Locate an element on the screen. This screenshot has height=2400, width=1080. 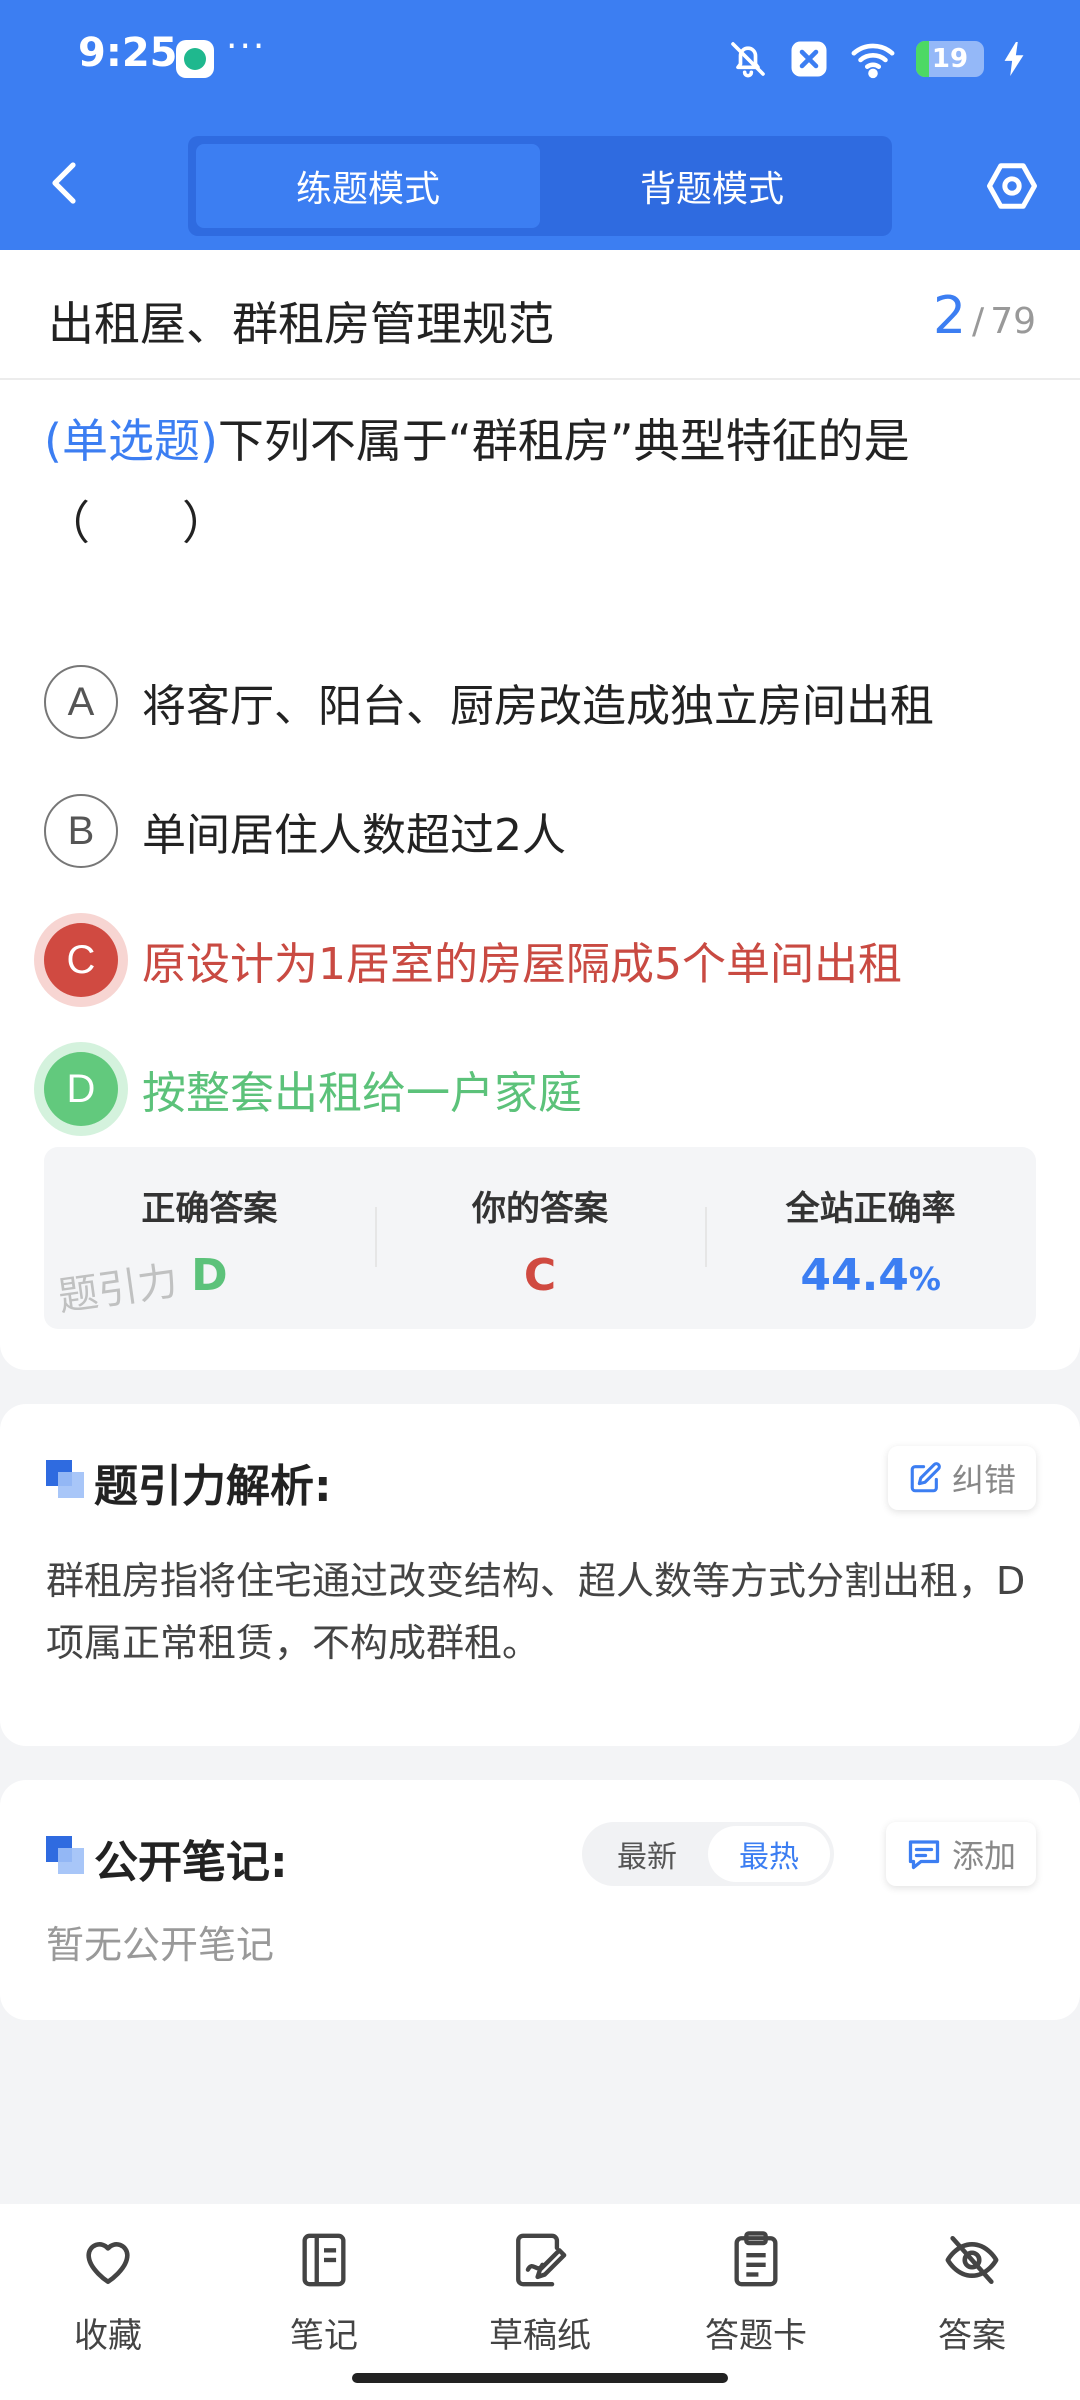
battery-level is located at coordinates (922, 59).